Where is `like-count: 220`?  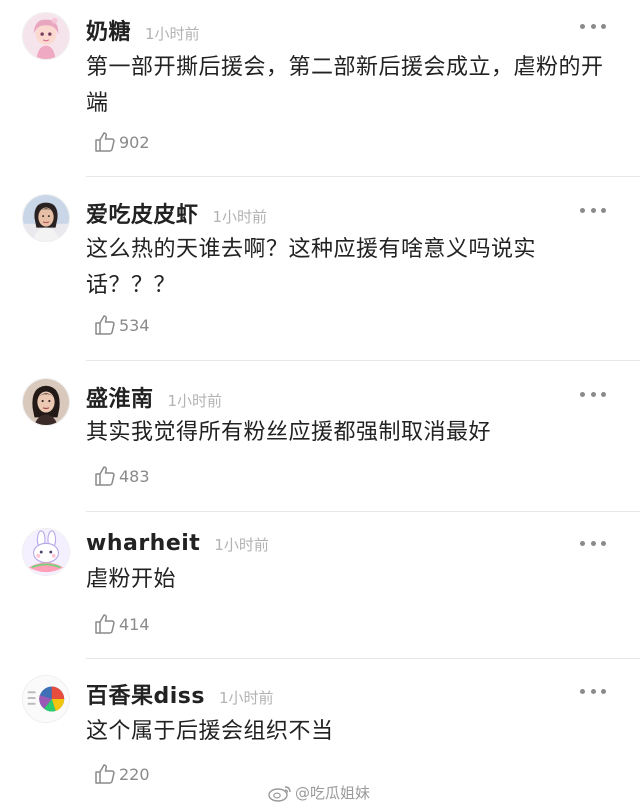 like-count: 220 is located at coordinates (134, 774).